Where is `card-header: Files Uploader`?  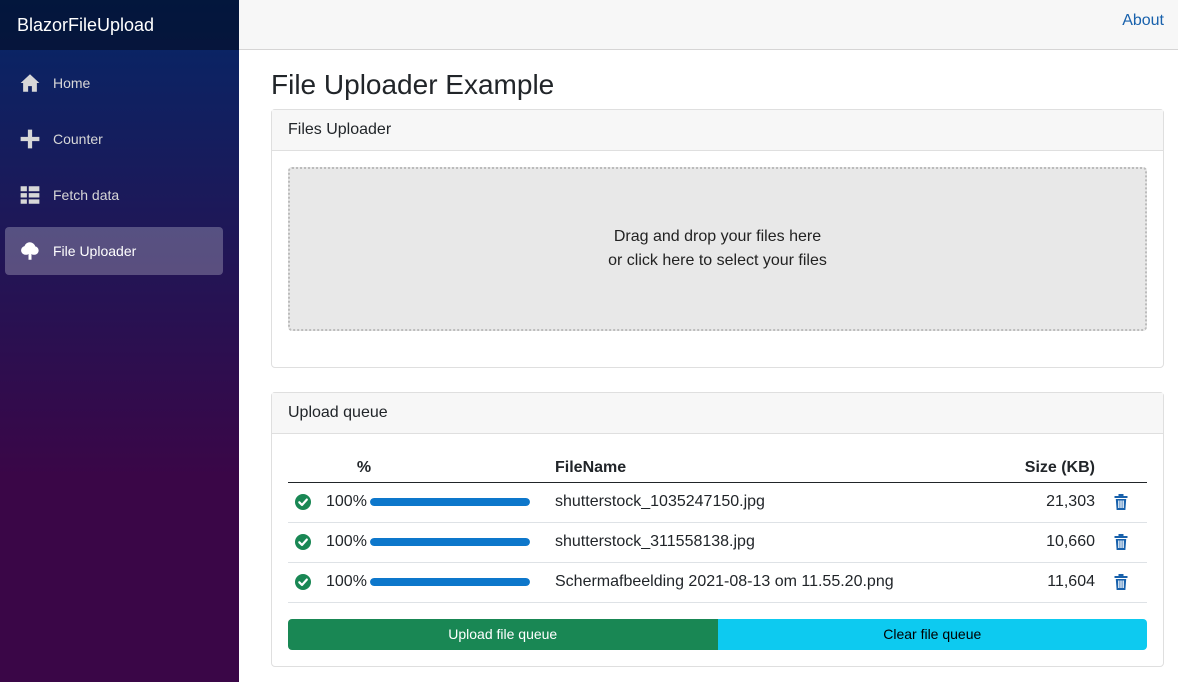 card-header: Files Uploader is located at coordinates (717, 130).